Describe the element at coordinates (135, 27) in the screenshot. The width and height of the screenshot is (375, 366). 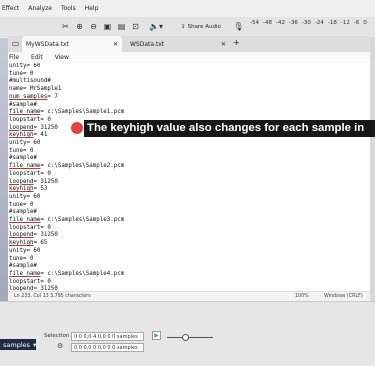
I see `zoom-toggle-icon: ⊡` at that location.